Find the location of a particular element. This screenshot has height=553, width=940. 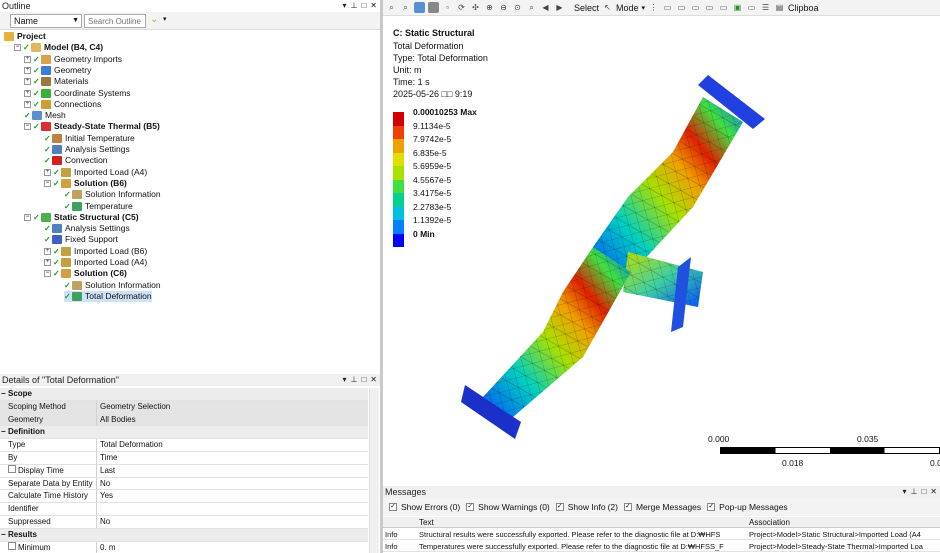

name-filter-combo: Name ▼ is located at coordinates (46, 21).